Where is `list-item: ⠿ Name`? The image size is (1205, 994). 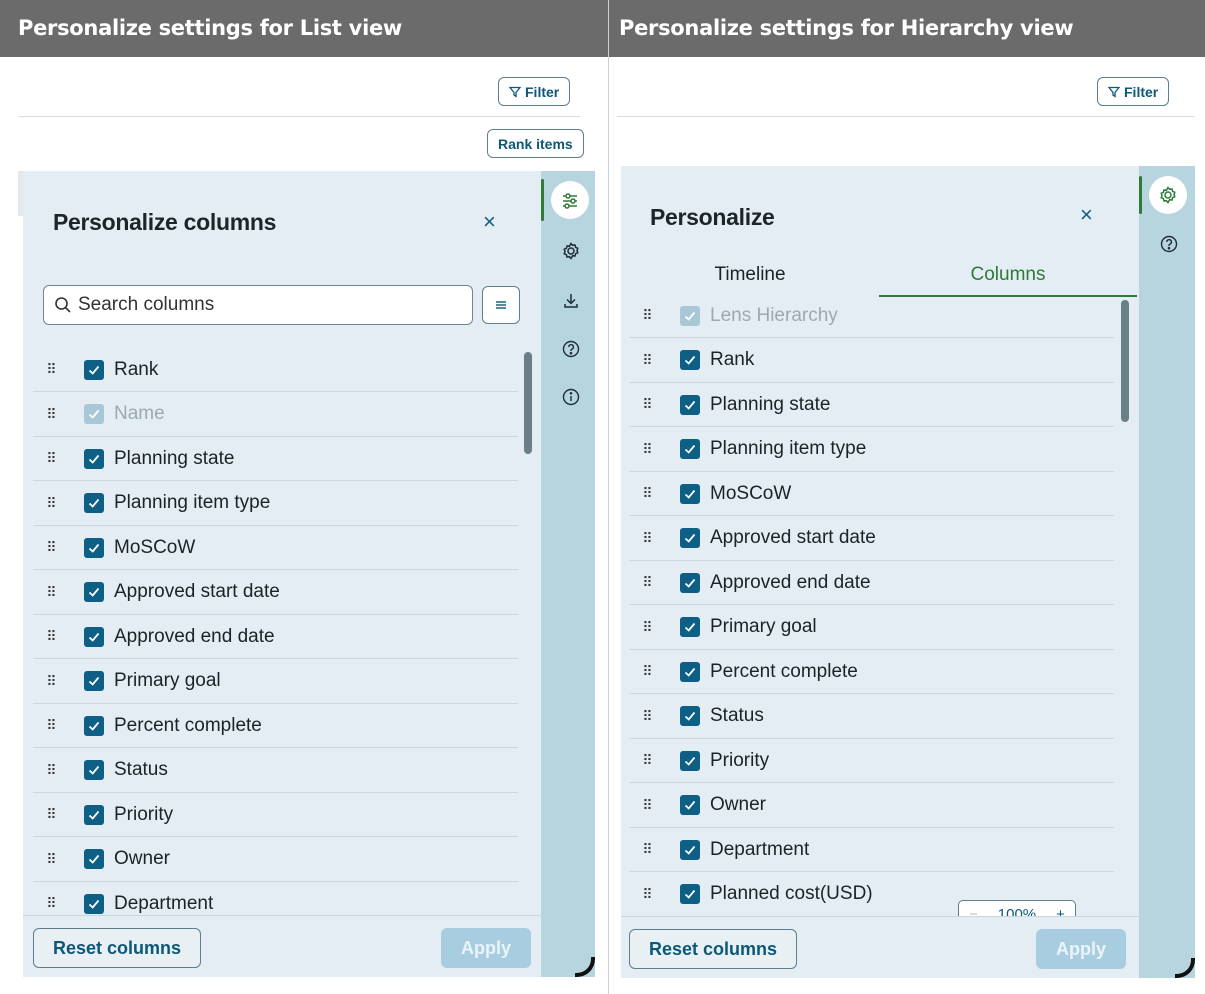 list-item: ⠿ Name is located at coordinates (275, 415).